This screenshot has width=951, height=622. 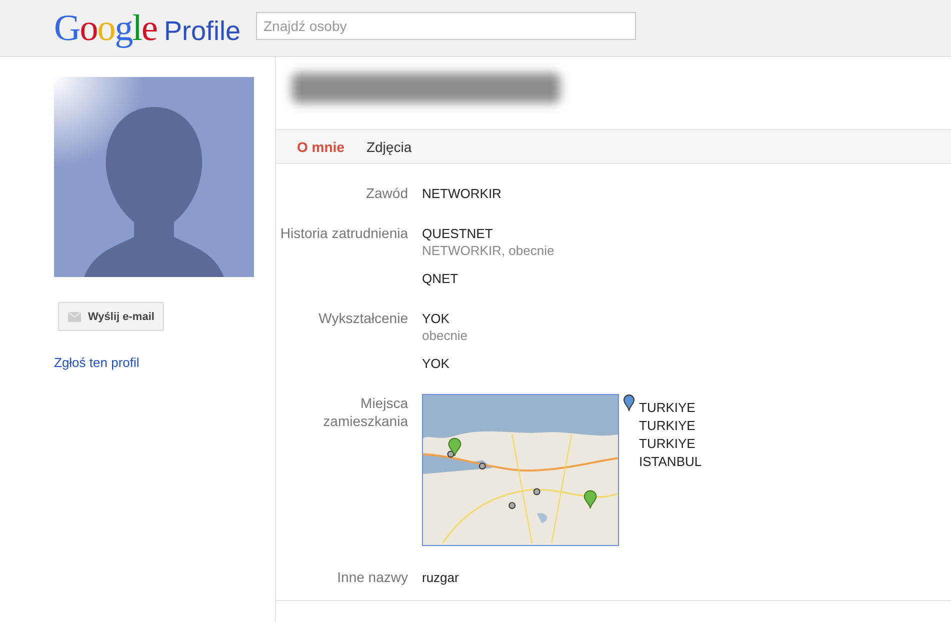 What do you see at coordinates (441, 577) in the screenshot?
I see `field-value: ruzgar` at bounding box center [441, 577].